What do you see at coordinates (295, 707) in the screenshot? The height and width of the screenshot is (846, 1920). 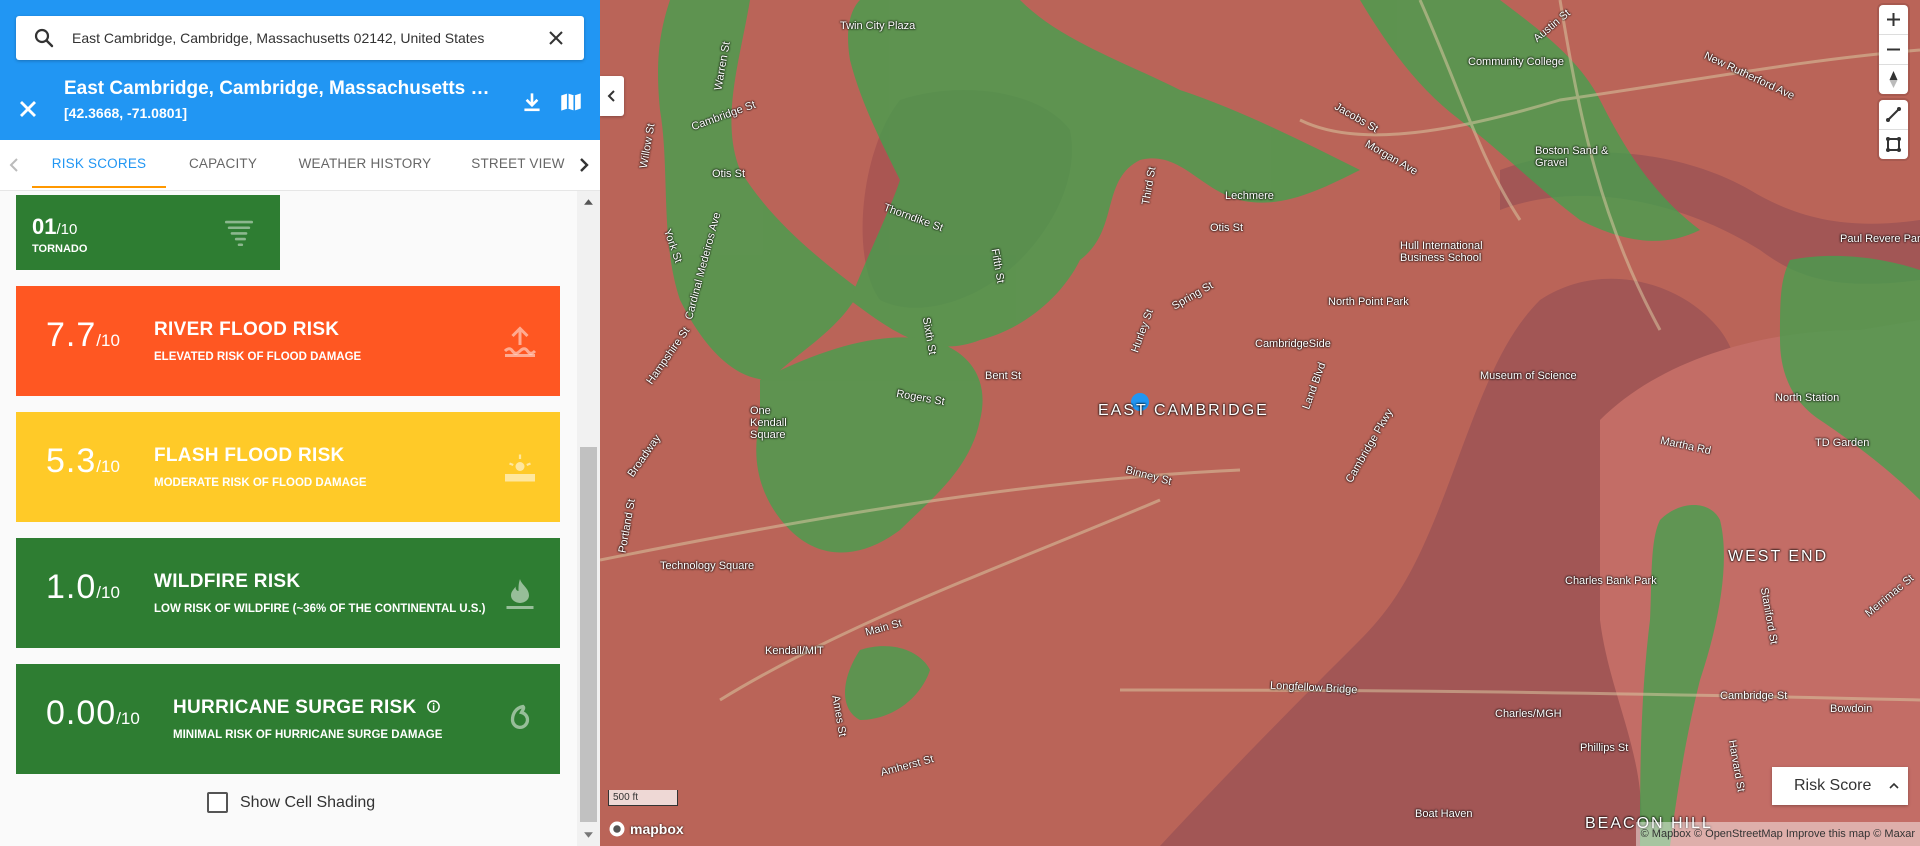 I see `hurricane-surge-title: HURRICANE SURGE RISK` at bounding box center [295, 707].